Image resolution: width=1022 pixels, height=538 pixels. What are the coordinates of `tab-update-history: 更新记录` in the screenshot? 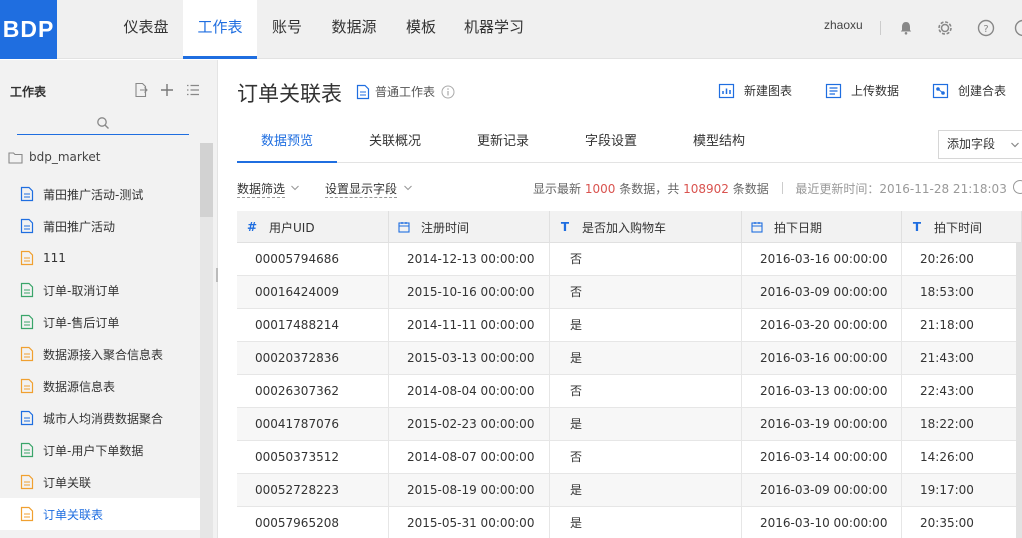 It's located at (503, 144).